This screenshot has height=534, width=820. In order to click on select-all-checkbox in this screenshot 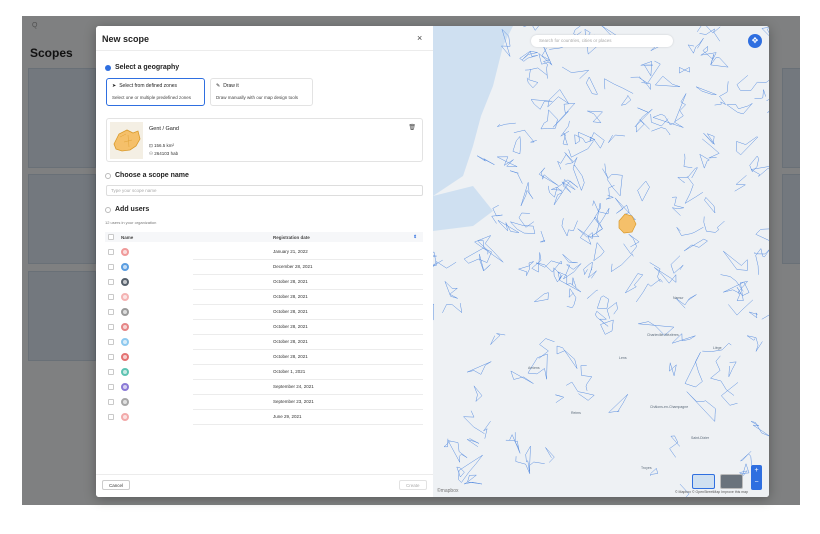, I will do `click(111, 237)`.